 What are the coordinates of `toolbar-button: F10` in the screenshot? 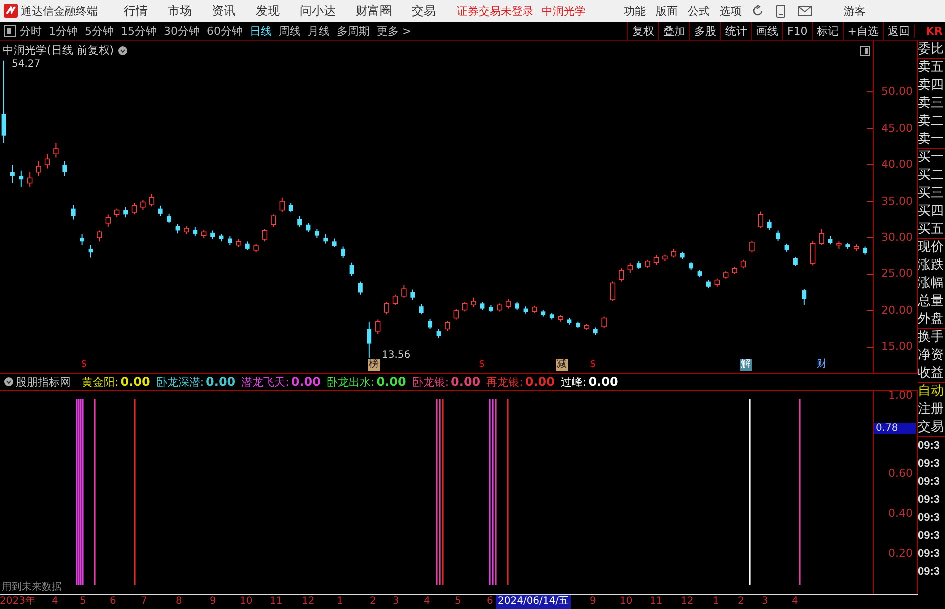 It's located at (797, 31).